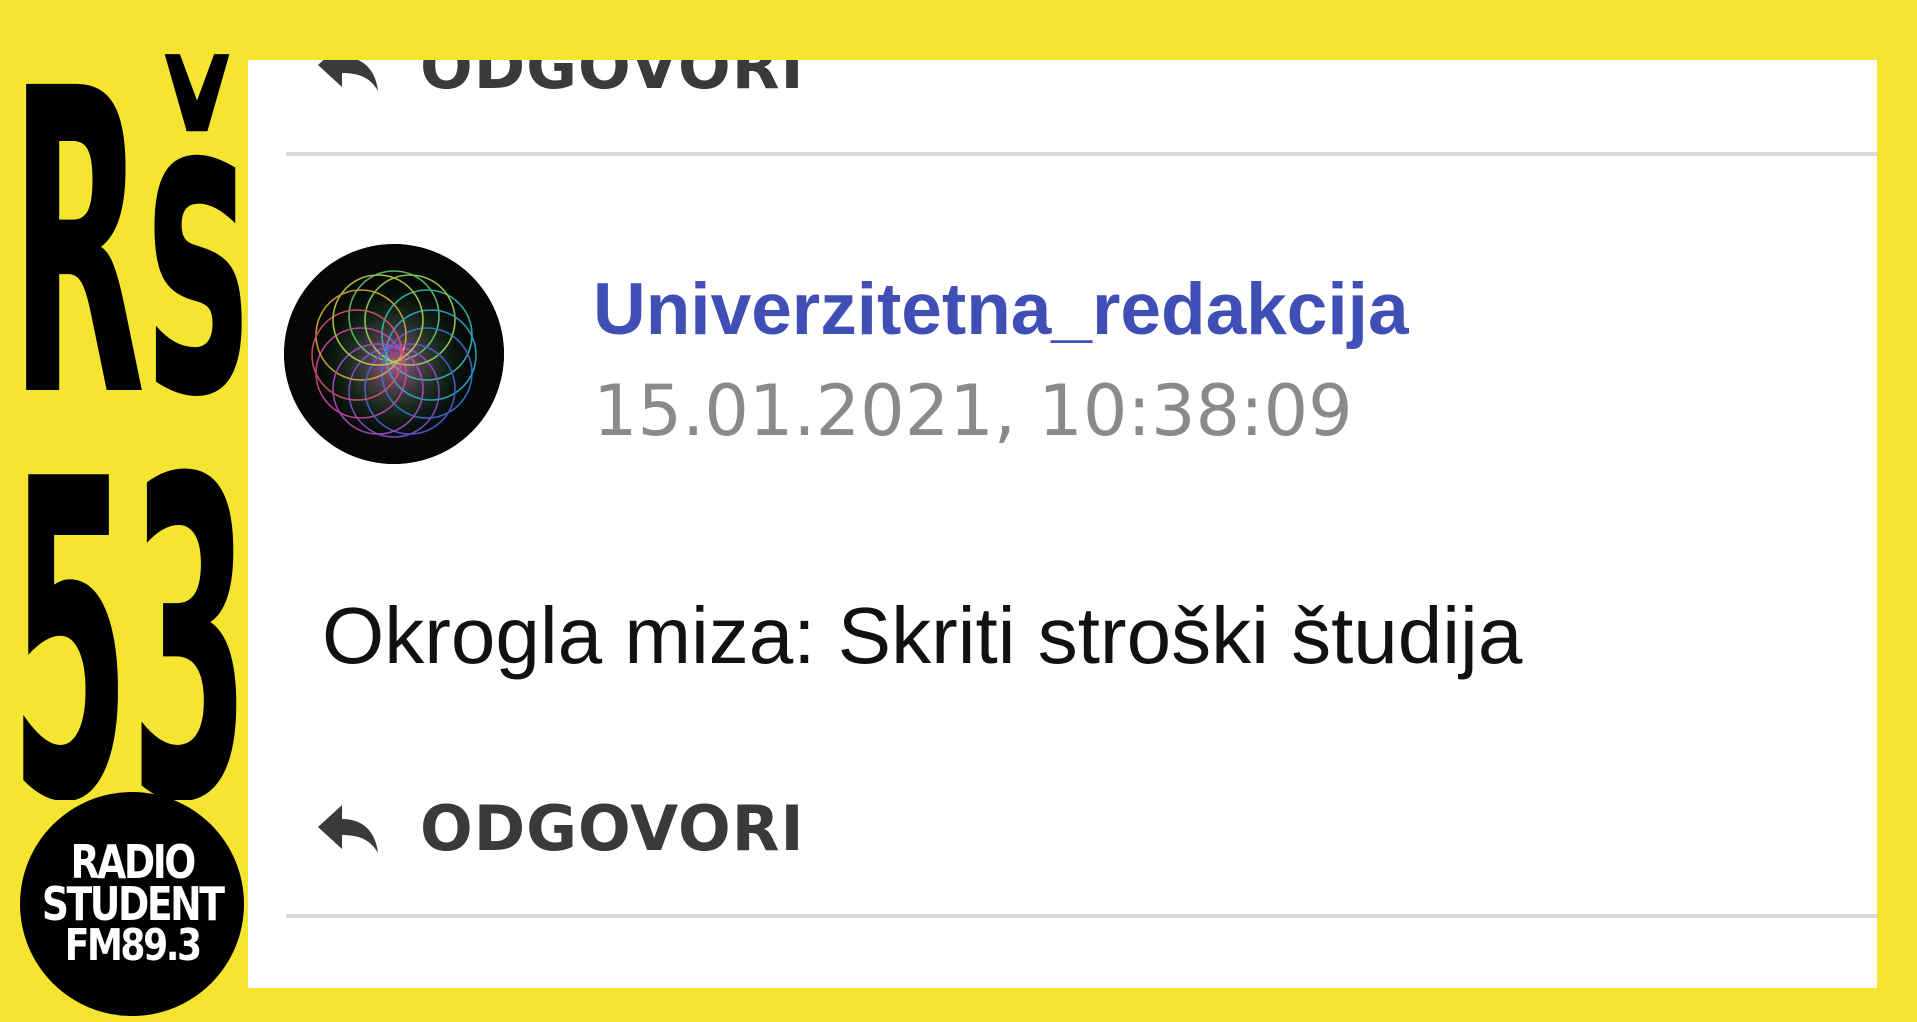 This screenshot has height=1022, width=1917. I want to click on station-line-student: STUDENT, so click(133, 904).